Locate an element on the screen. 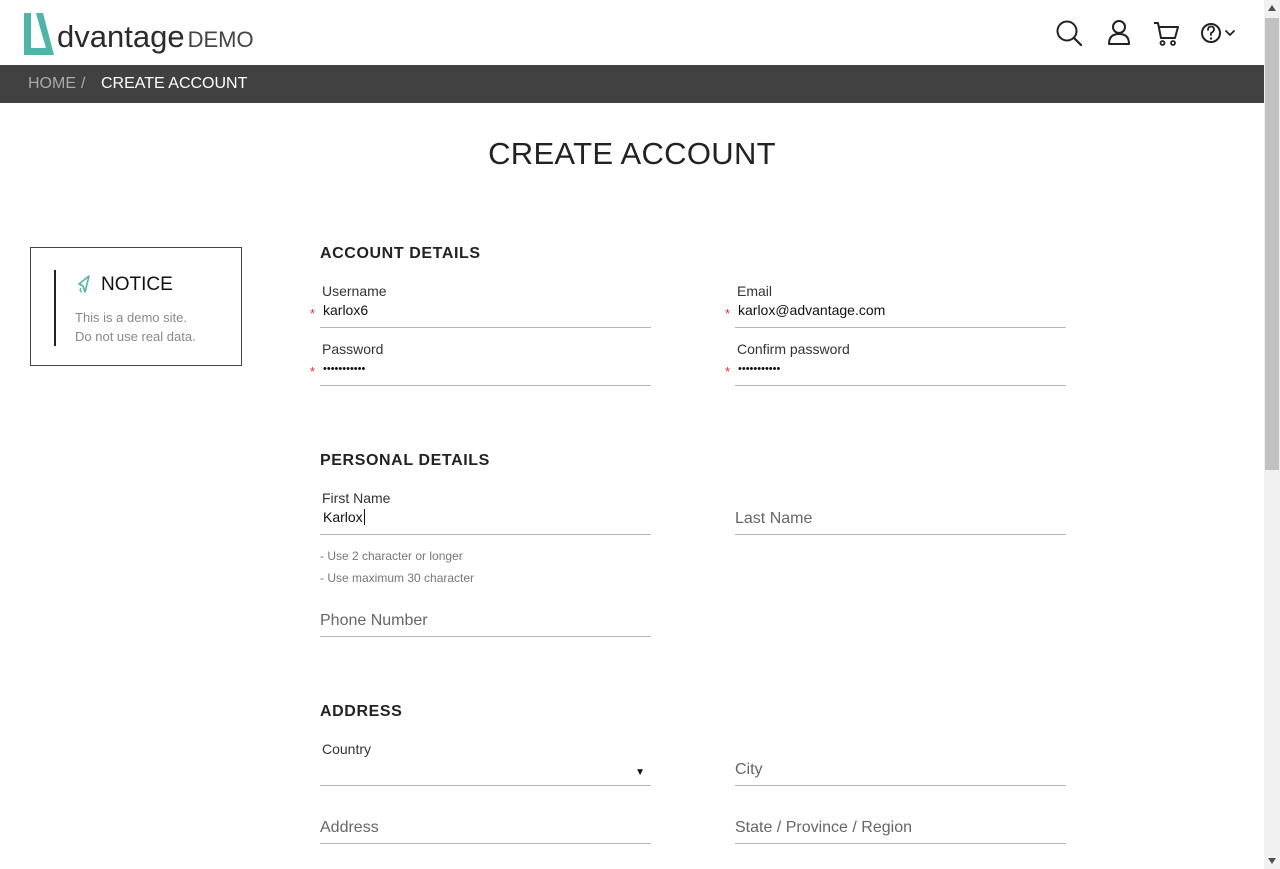  first-name-hint-max: - Use maximum 30 character is located at coordinates (397, 578).